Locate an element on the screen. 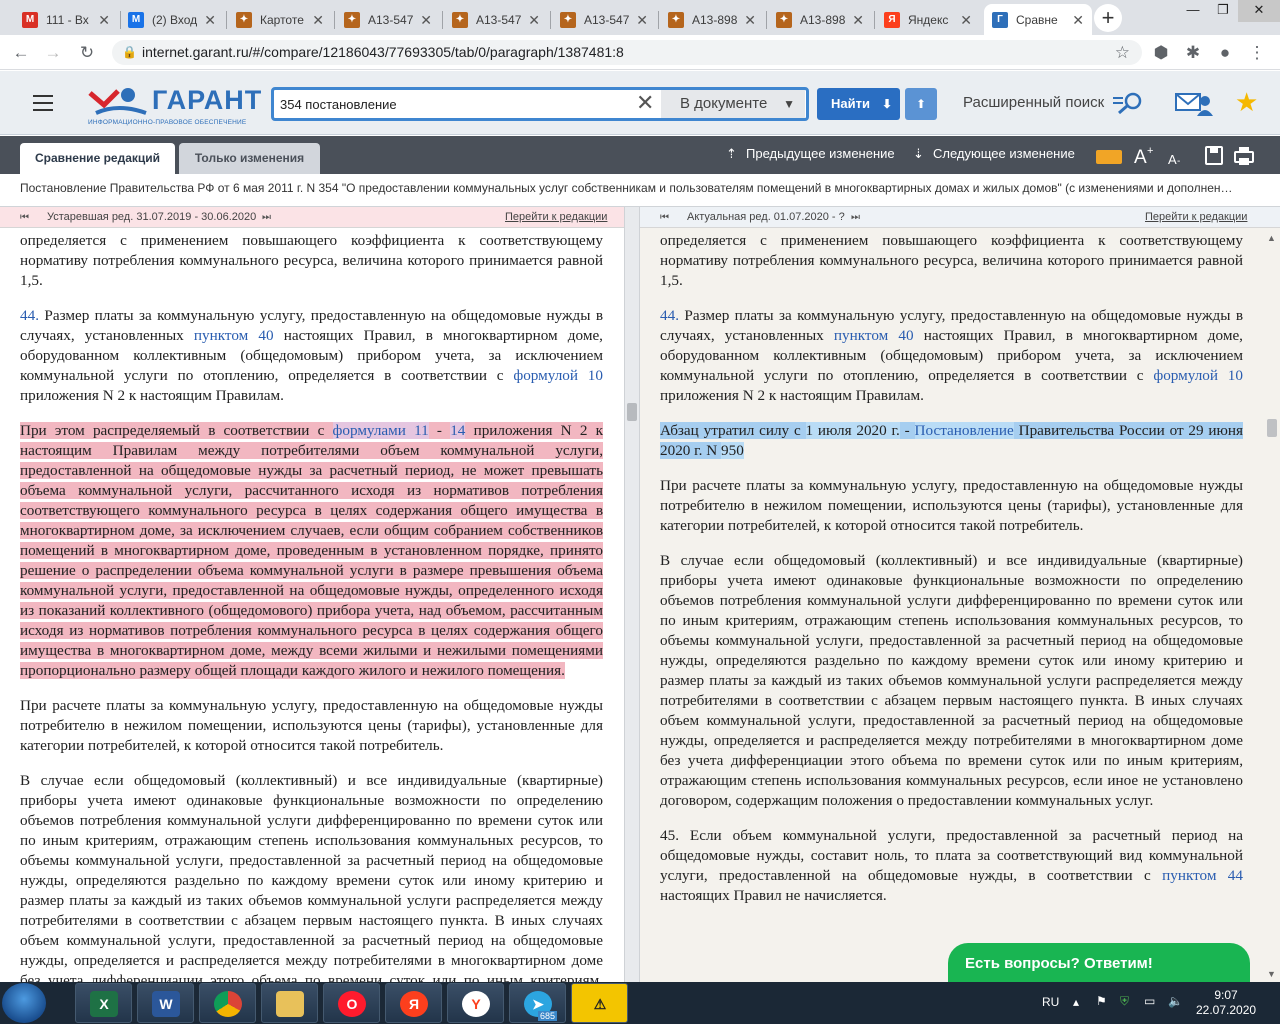 This screenshot has width=1280, height=1024. taskbar-yandex: Я is located at coordinates (413, 1003).